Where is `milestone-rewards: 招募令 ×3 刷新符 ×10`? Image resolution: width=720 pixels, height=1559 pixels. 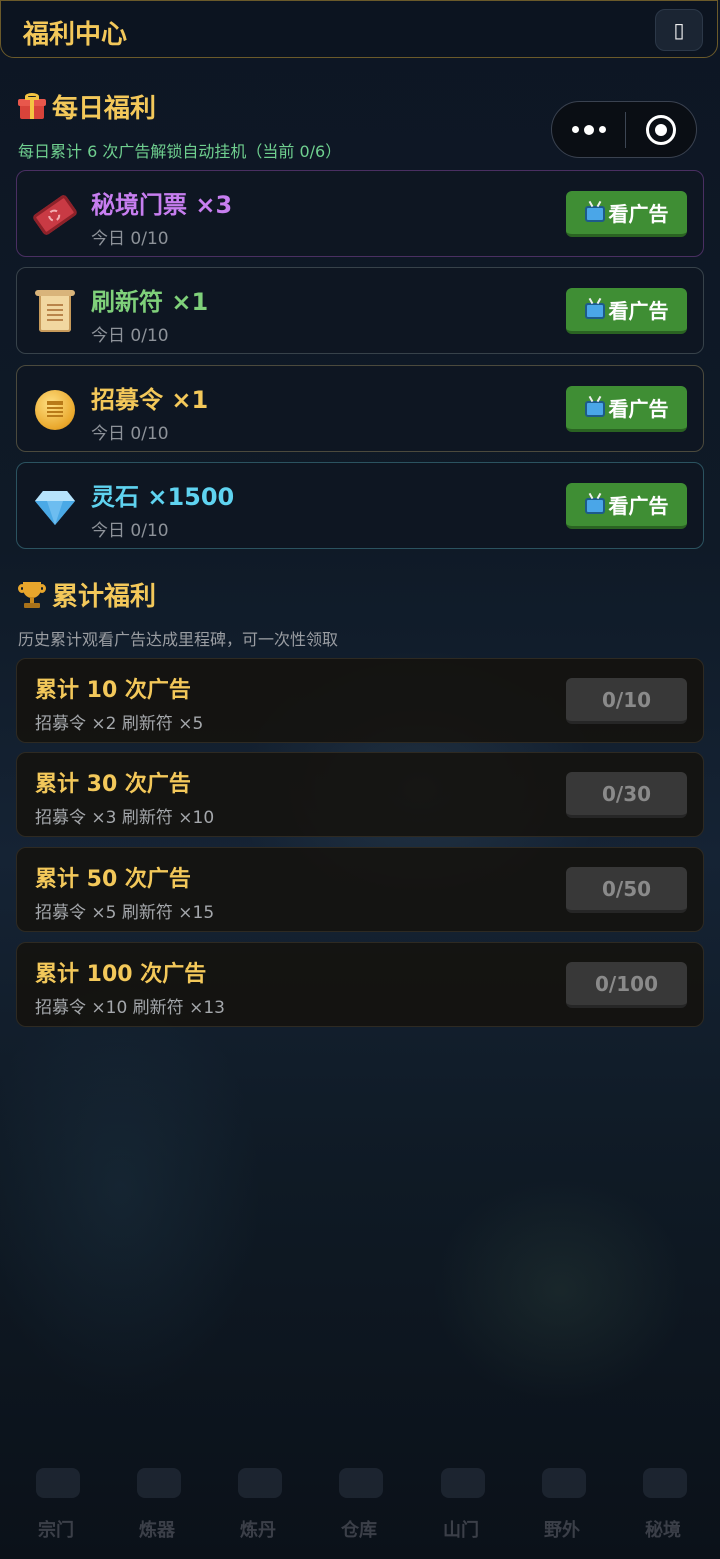
milestone-rewards: 招募令 ×3 刷新符 ×10 is located at coordinates (125, 818).